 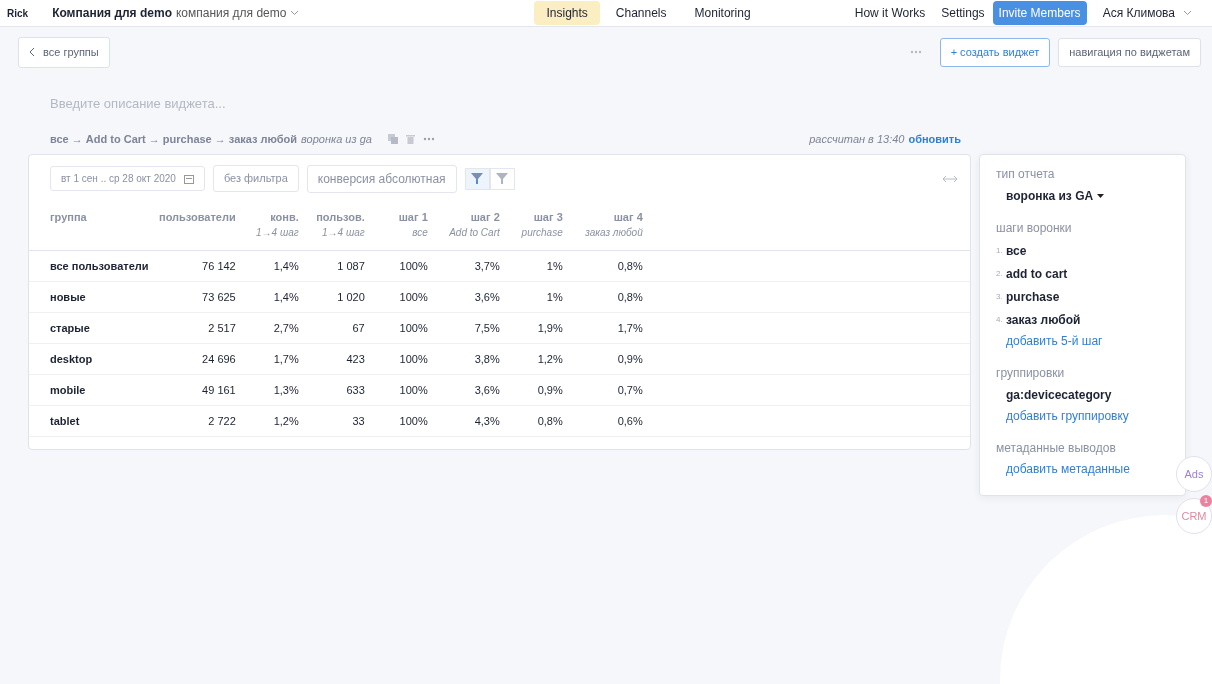 What do you see at coordinates (1026, 174) in the screenshot?
I see `section-label: тип отчета` at bounding box center [1026, 174].